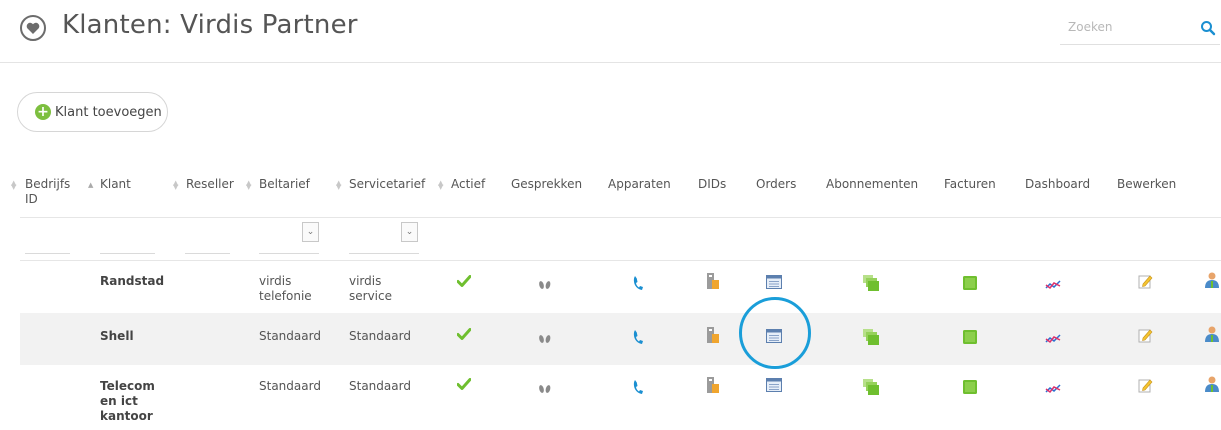 The height and width of the screenshot is (430, 1221). Describe the element at coordinates (33, 28) in the screenshot. I see `heart-icon` at that location.